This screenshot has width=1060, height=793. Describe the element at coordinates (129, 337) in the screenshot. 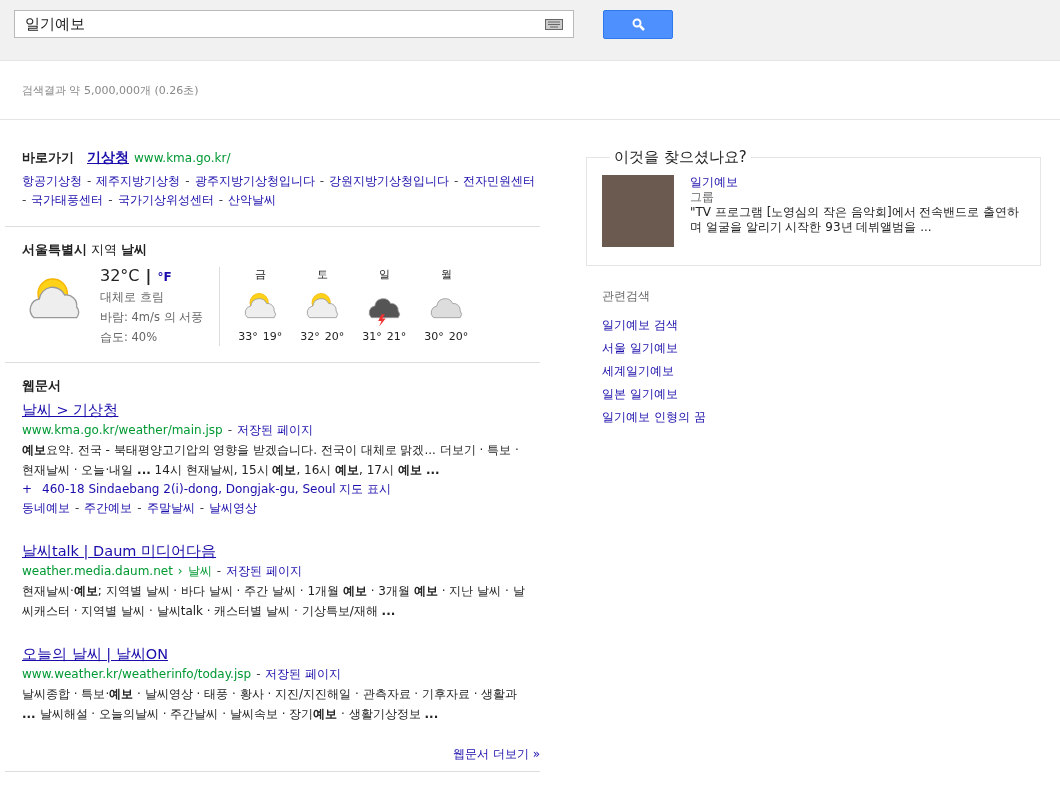

I see `humidity-info: 습도: 40%` at that location.